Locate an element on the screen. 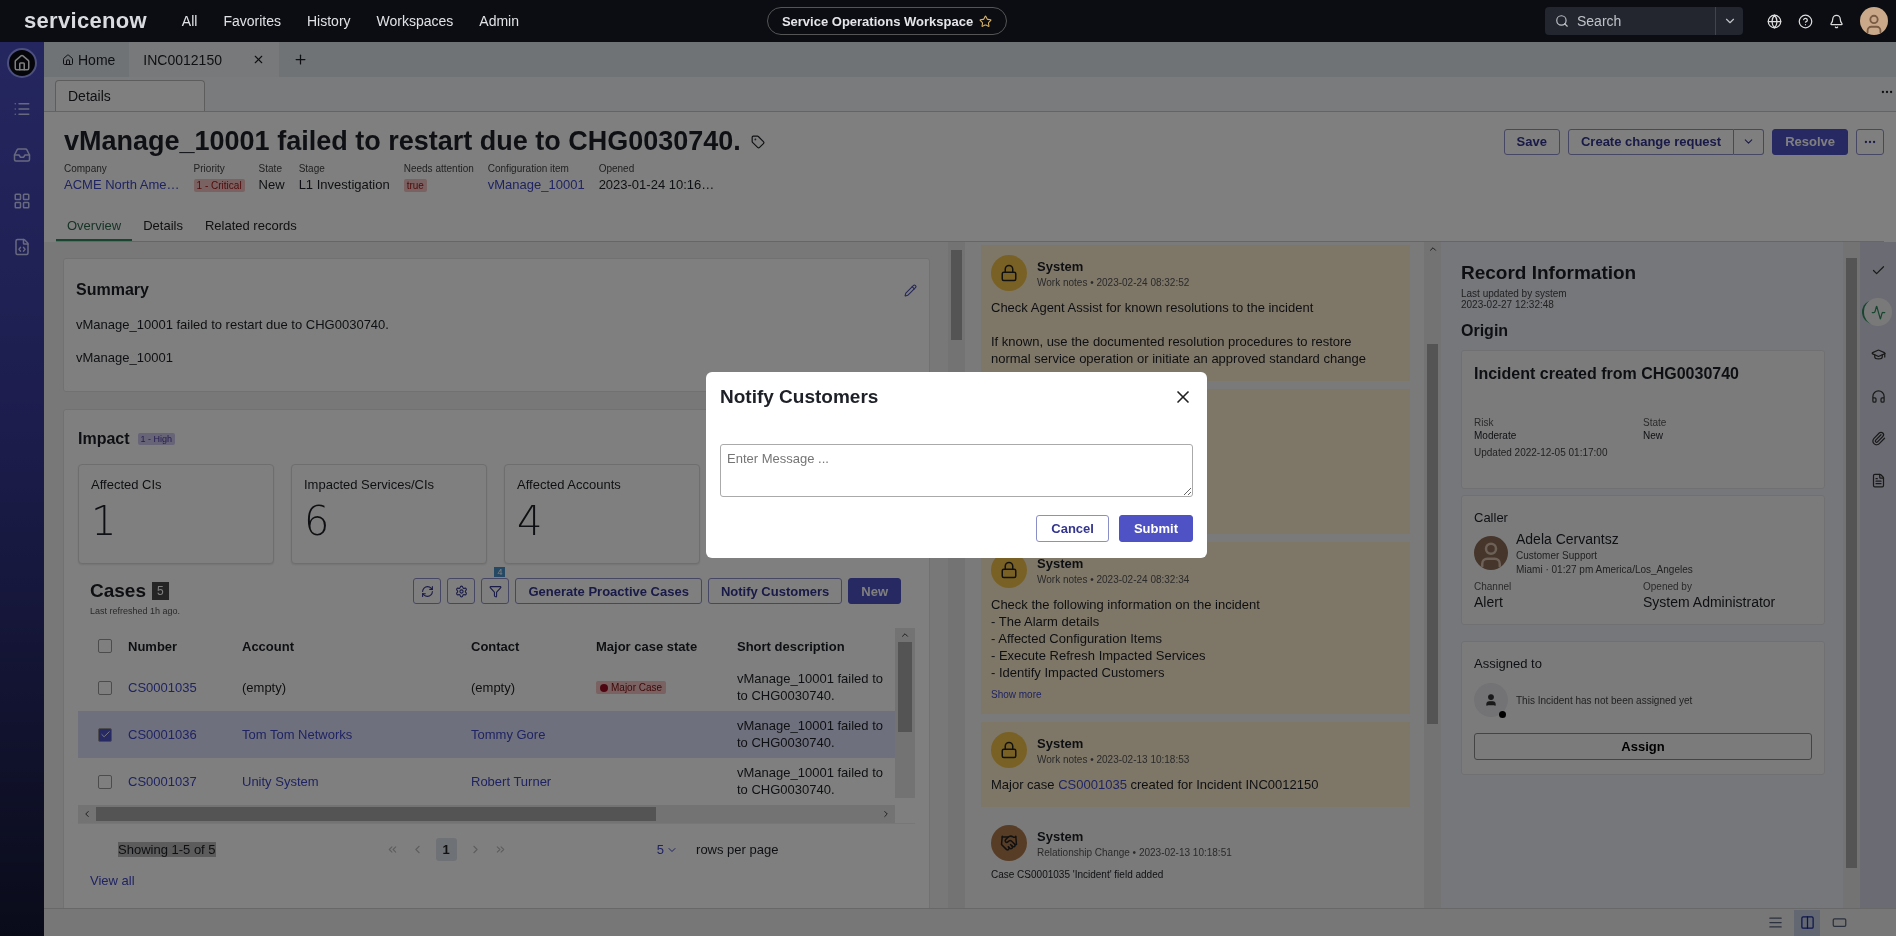 Image resolution: width=1896 pixels, height=936 pixels. settings-button is located at coordinates (461, 591).